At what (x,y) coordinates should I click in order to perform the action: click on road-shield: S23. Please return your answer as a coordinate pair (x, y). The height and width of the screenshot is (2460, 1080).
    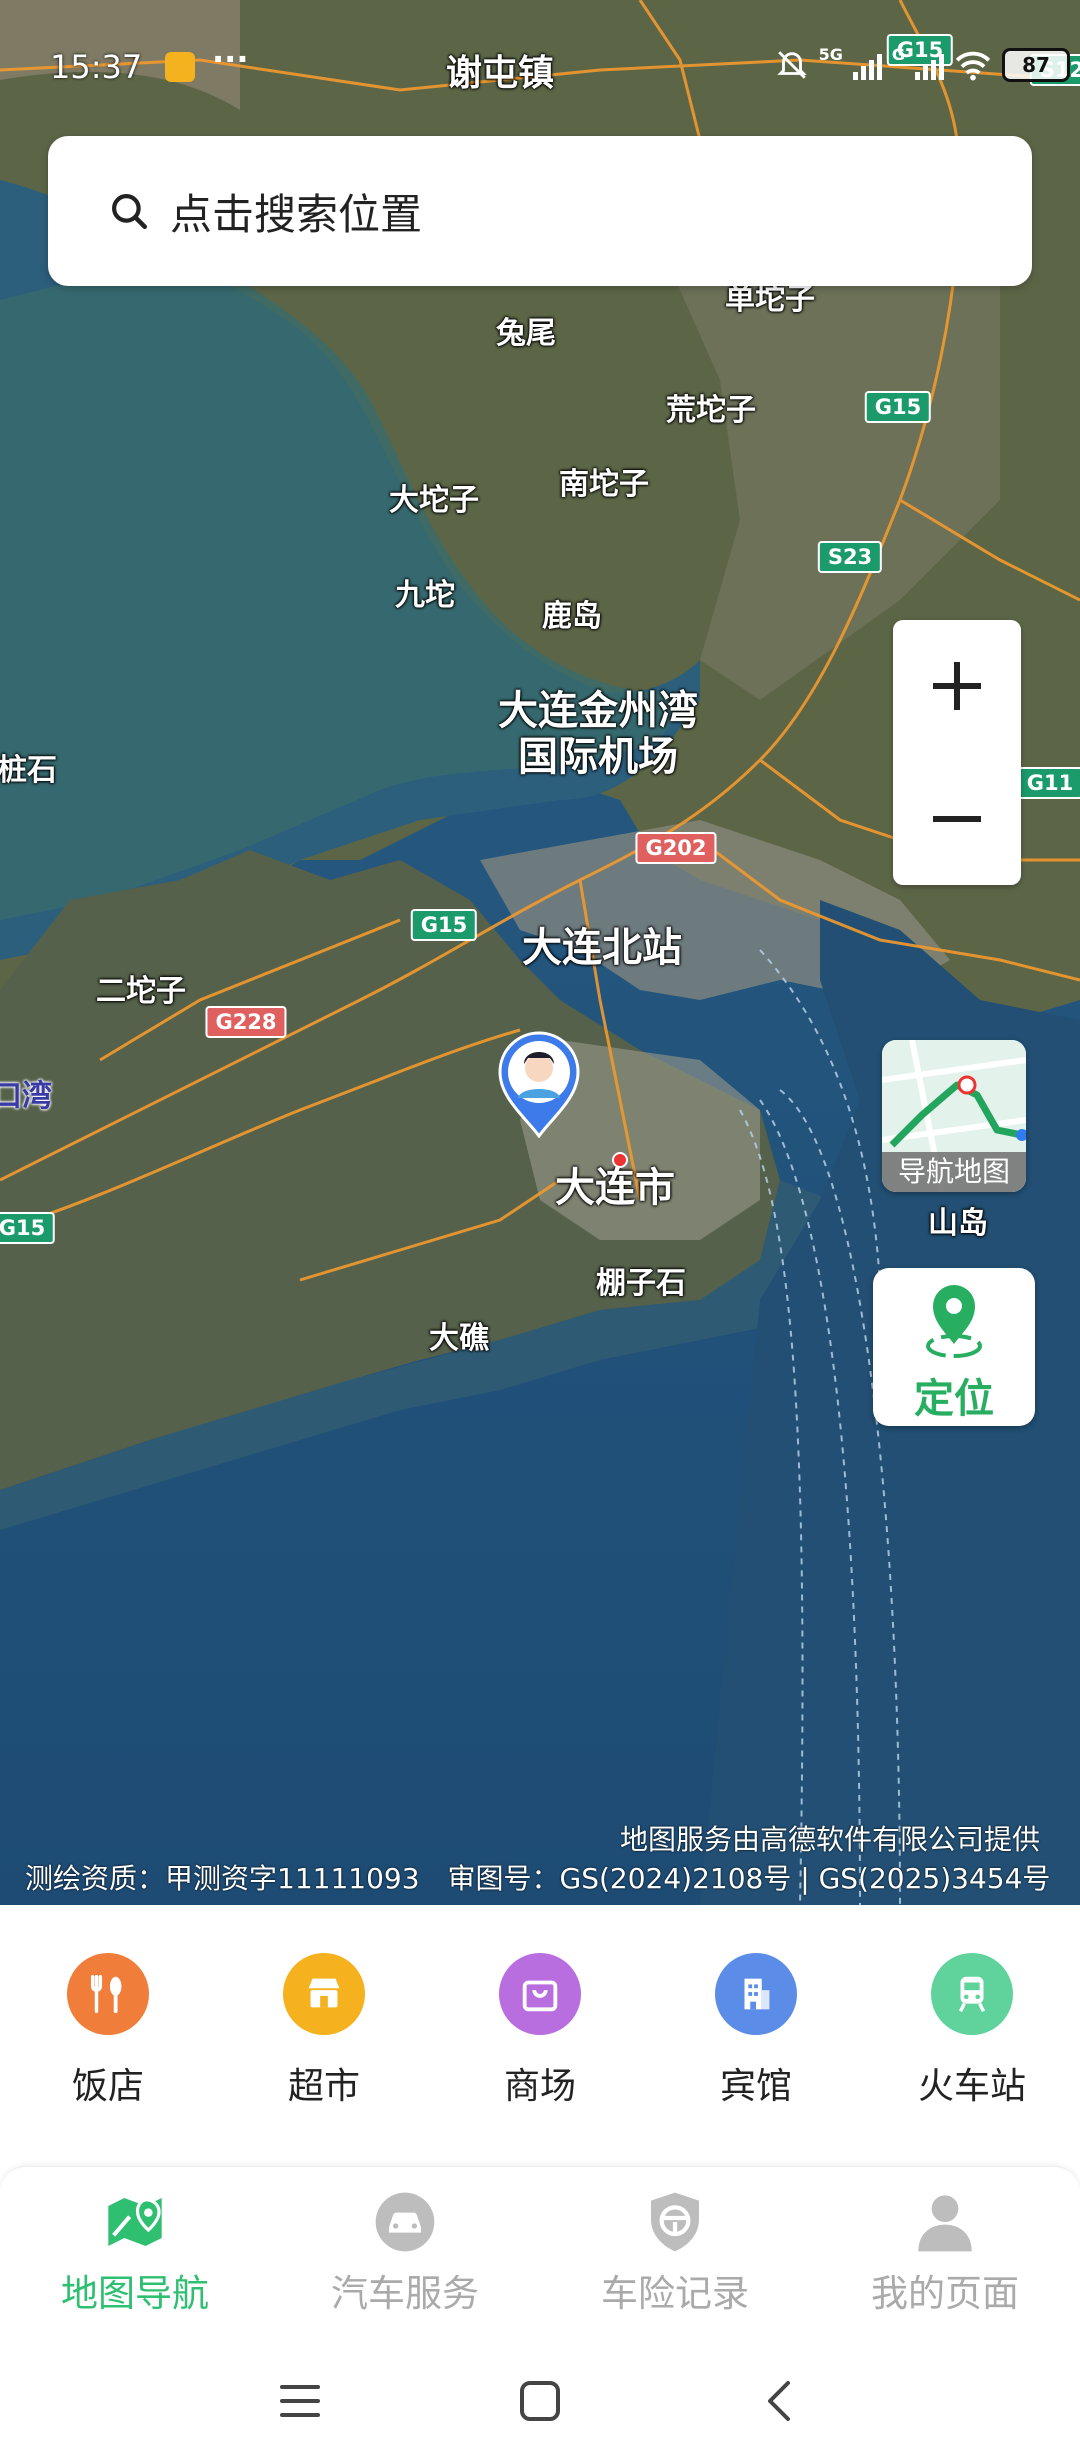
    Looking at the image, I should click on (850, 557).